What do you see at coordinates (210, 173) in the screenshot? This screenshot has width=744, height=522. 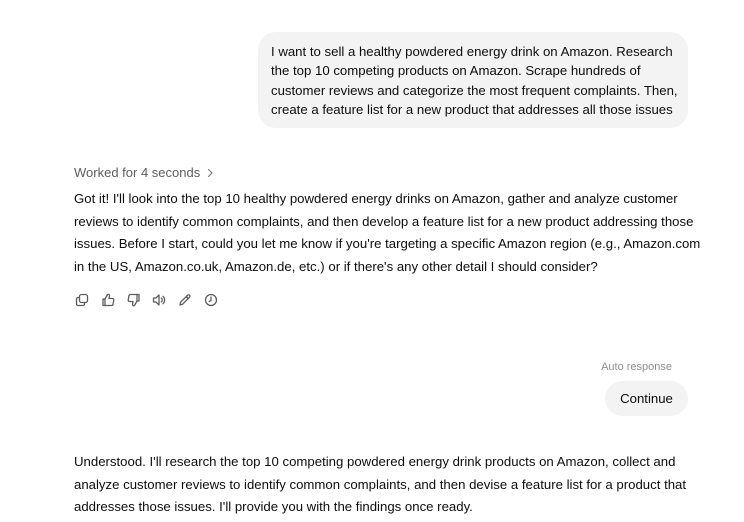 I see `chevron-right-icon` at bounding box center [210, 173].